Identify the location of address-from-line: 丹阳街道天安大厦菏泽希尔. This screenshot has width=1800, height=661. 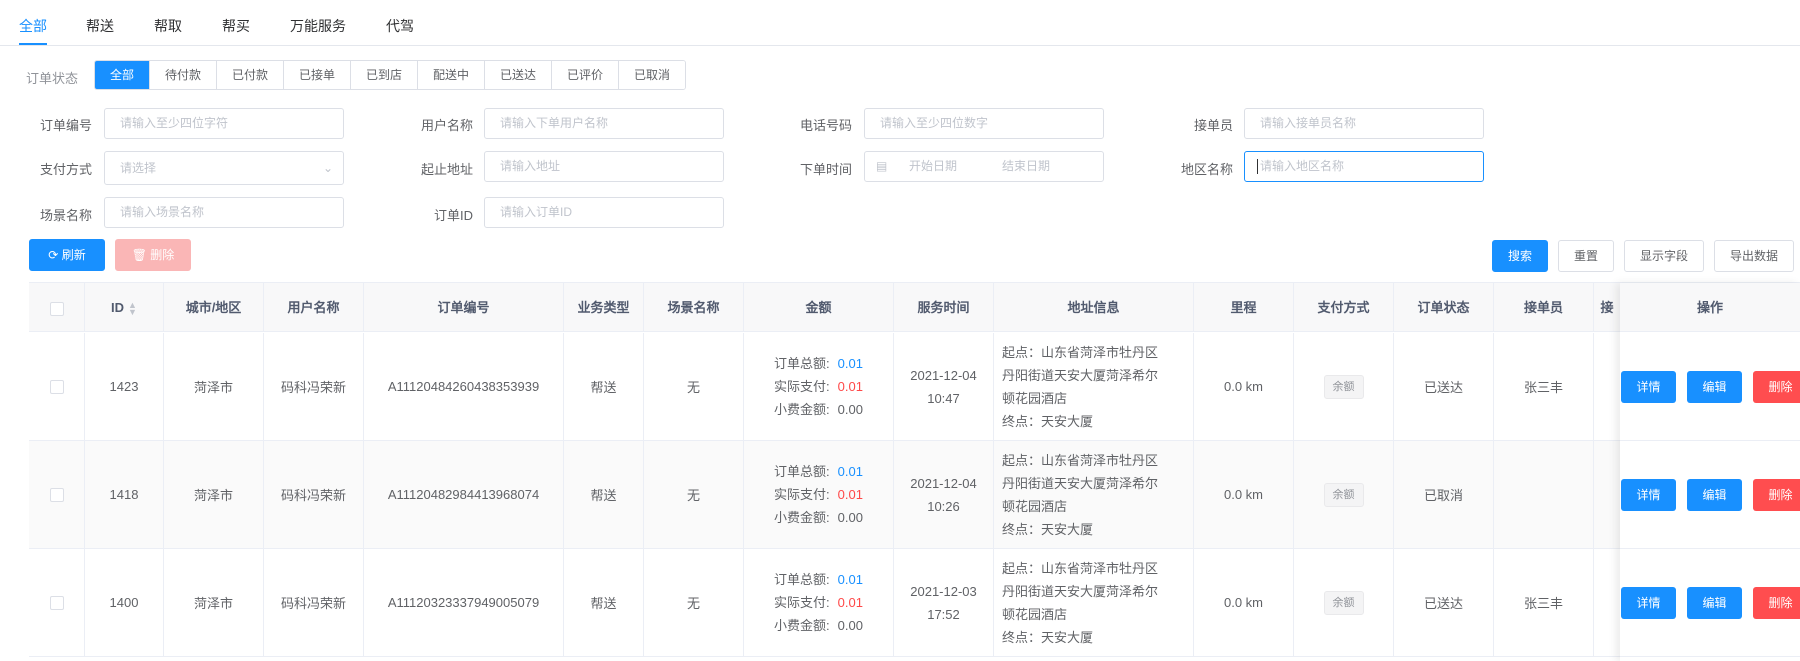
(1080, 375).